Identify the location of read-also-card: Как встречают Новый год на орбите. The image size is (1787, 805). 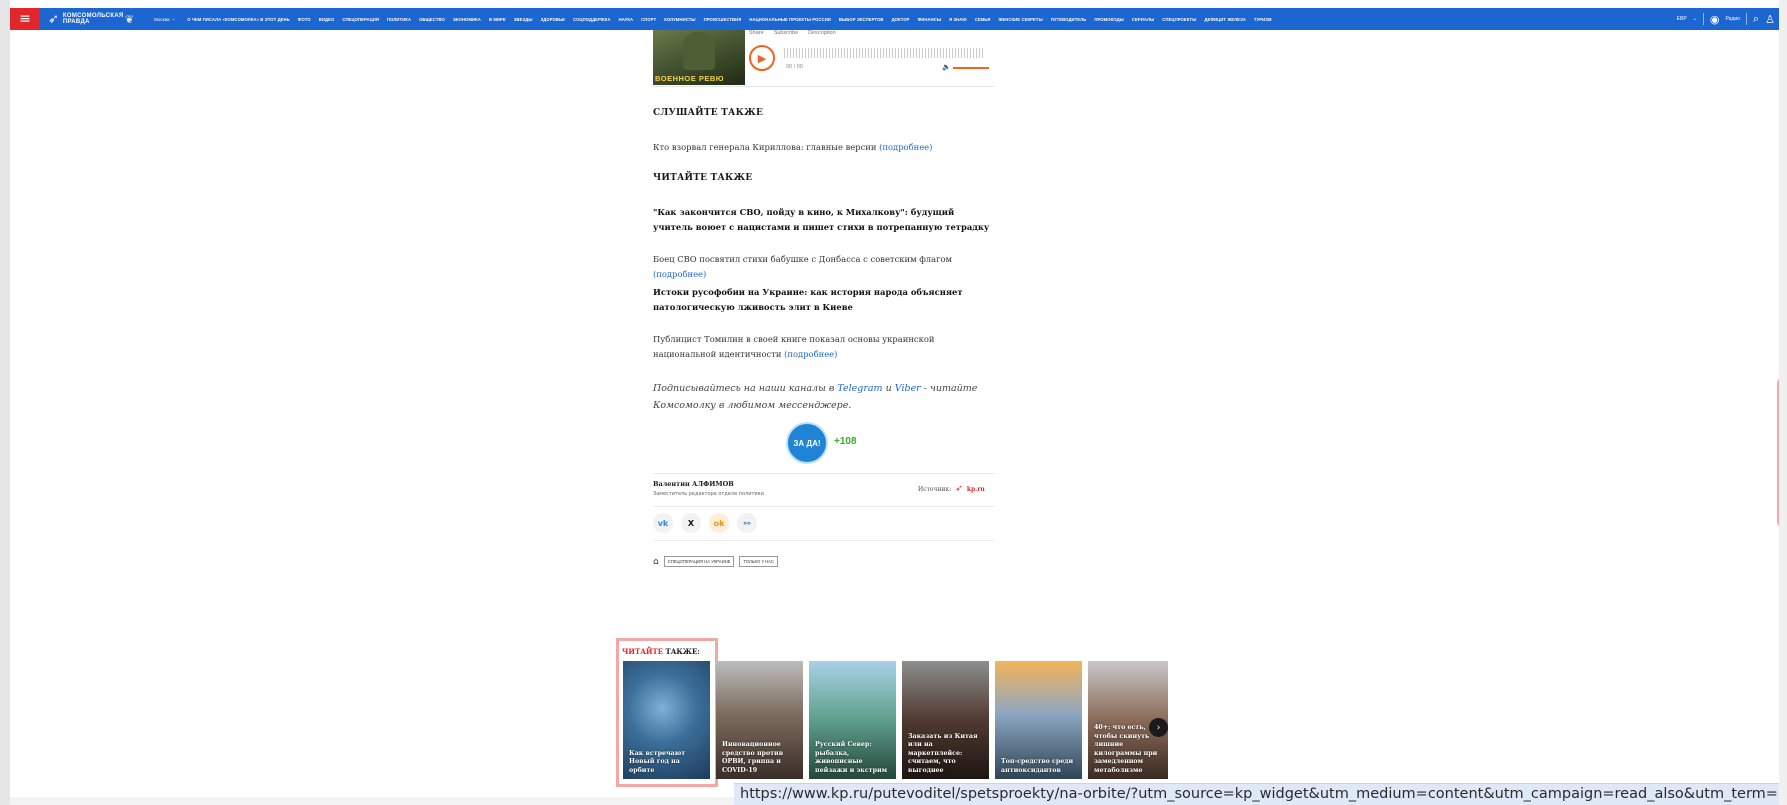
(666, 720).